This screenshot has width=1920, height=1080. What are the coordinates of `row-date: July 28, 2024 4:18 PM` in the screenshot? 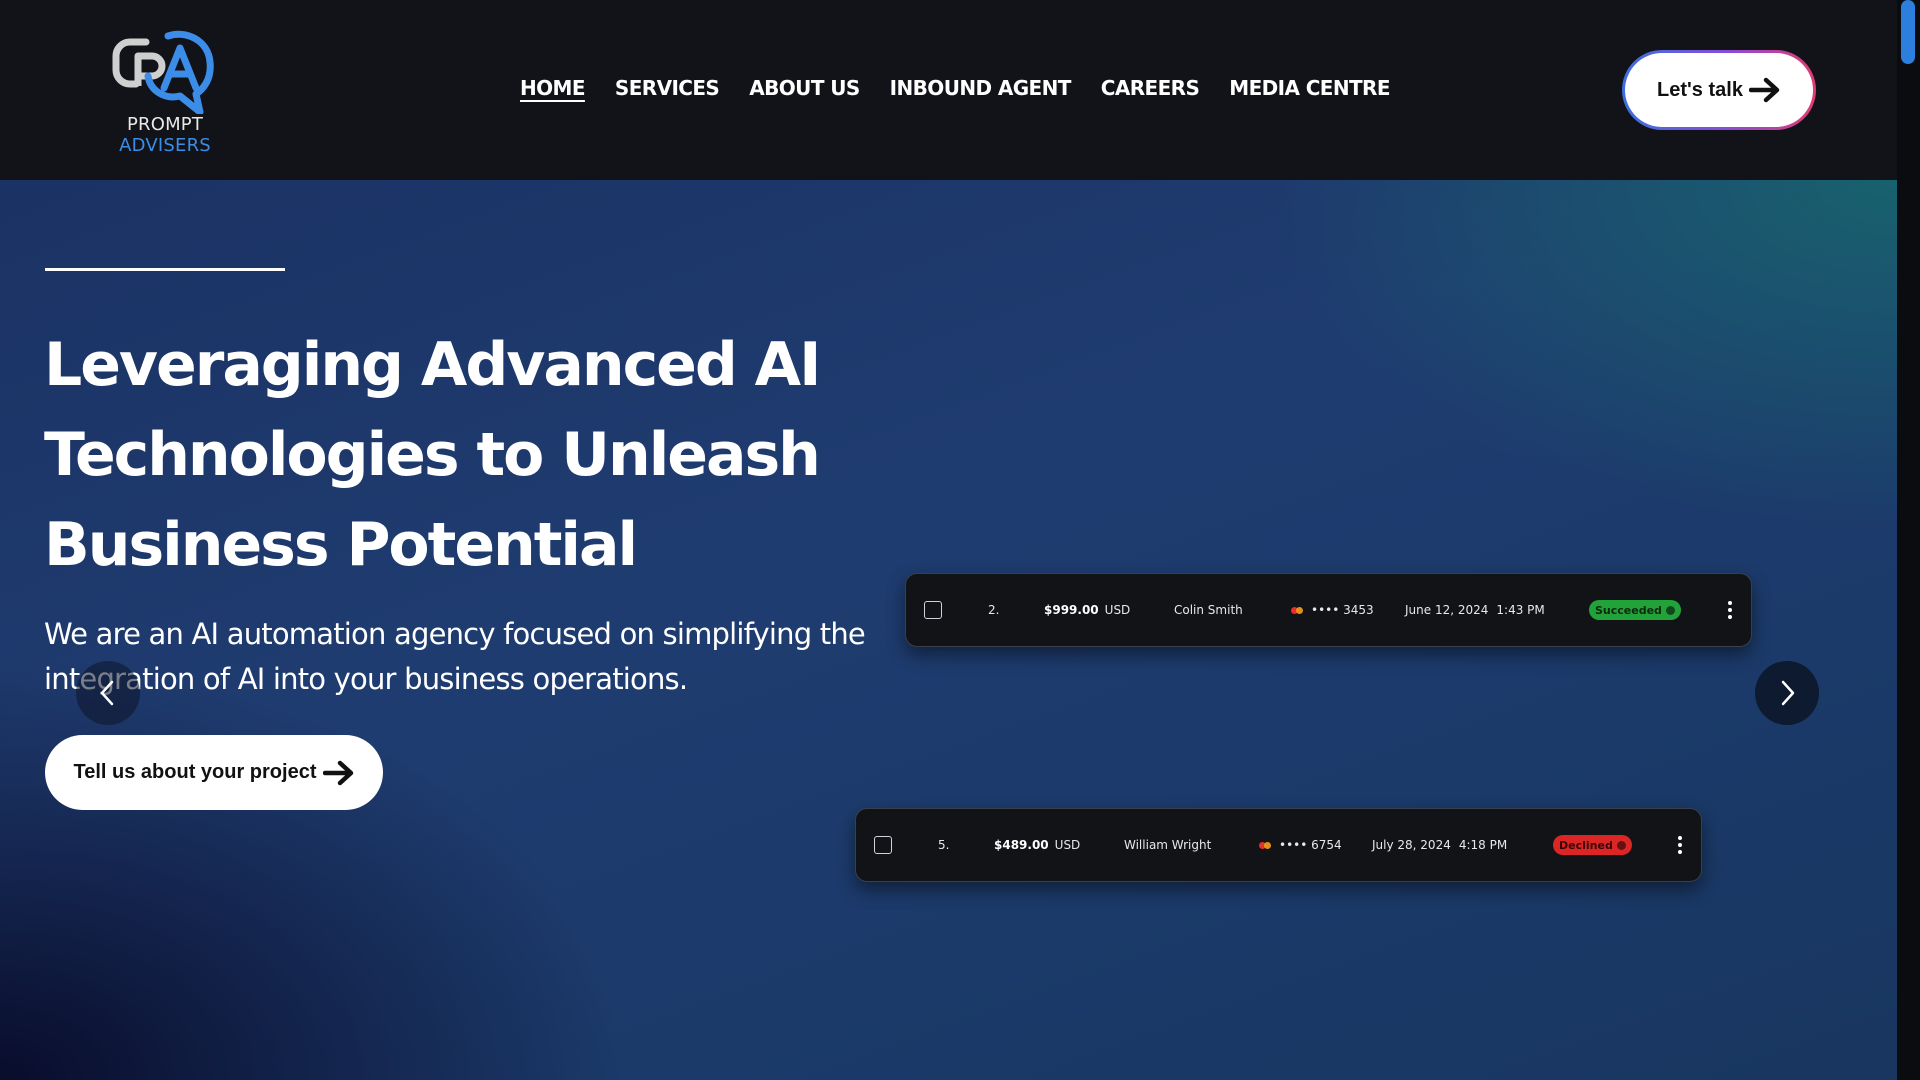 It's located at (1439, 845).